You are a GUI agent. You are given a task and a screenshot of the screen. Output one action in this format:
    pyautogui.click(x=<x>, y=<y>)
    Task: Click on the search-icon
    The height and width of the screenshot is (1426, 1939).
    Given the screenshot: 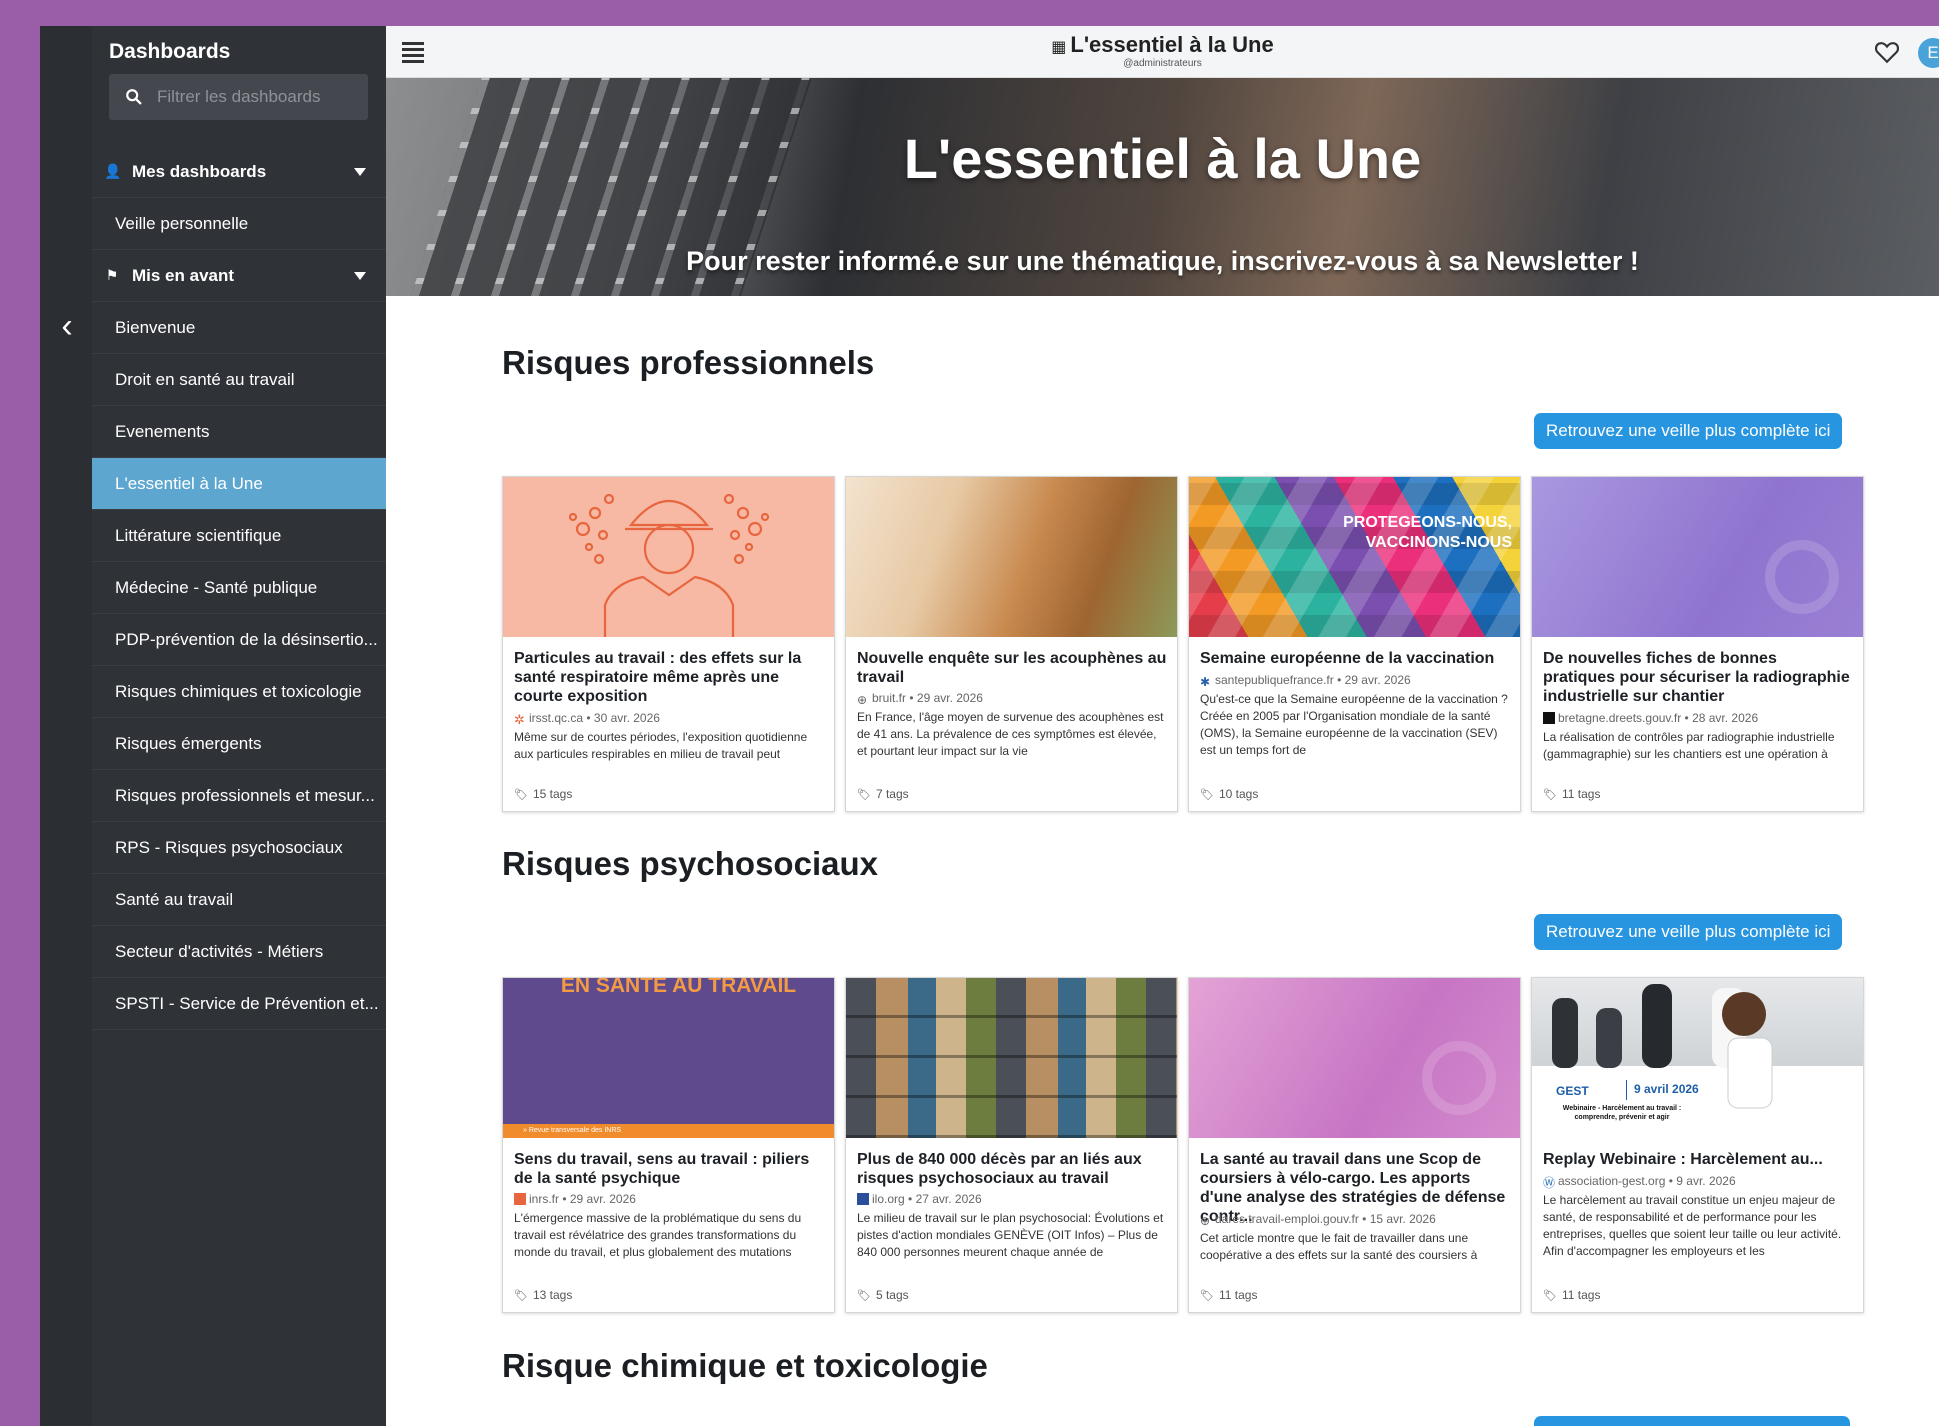 What is the action you would take?
    pyautogui.click(x=134, y=97)
    